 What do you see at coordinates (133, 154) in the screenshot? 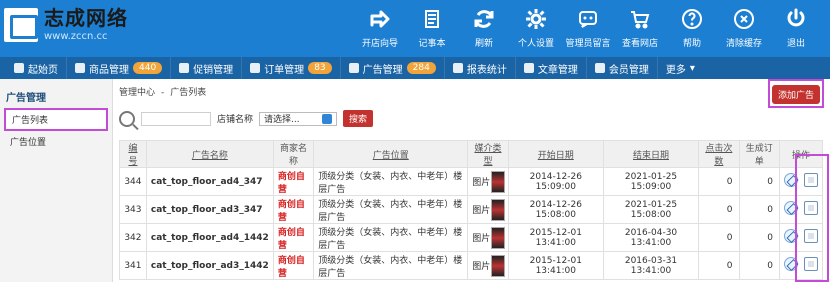
I see `col-id: 编号` at bounding box center [133, 154].